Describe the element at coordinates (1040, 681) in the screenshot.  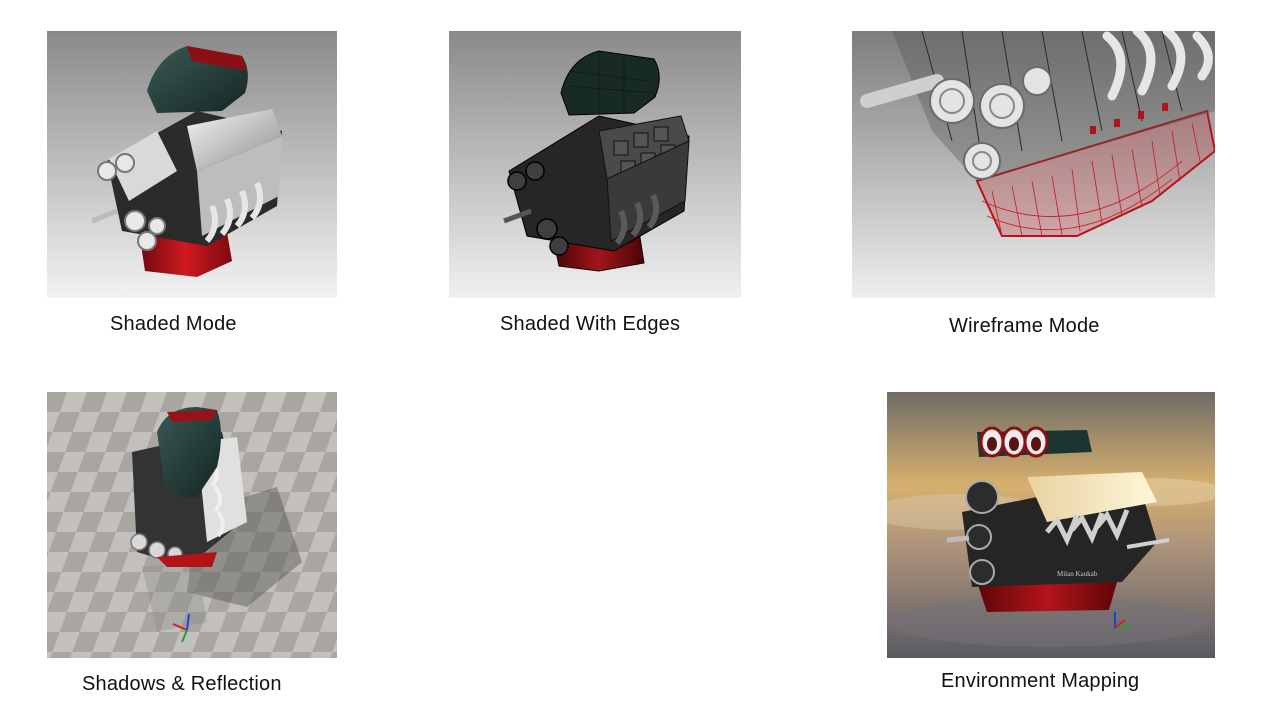
I see `caption-environment-mapping: Environment Mapping` at that location.